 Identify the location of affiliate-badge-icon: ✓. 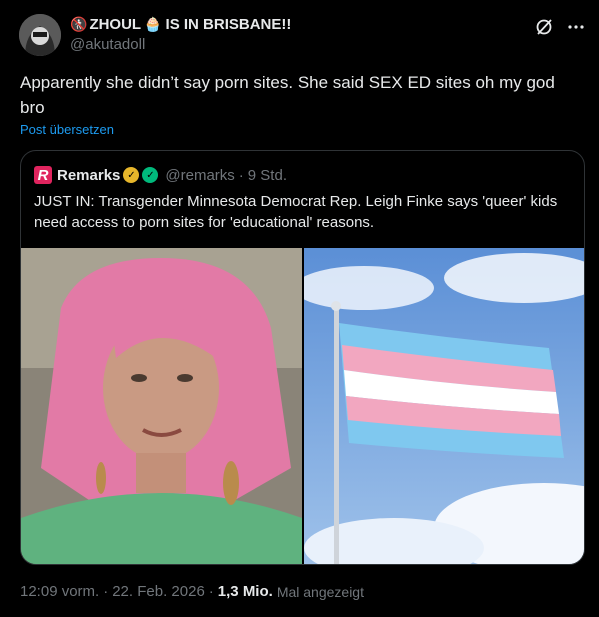
(150, 175).